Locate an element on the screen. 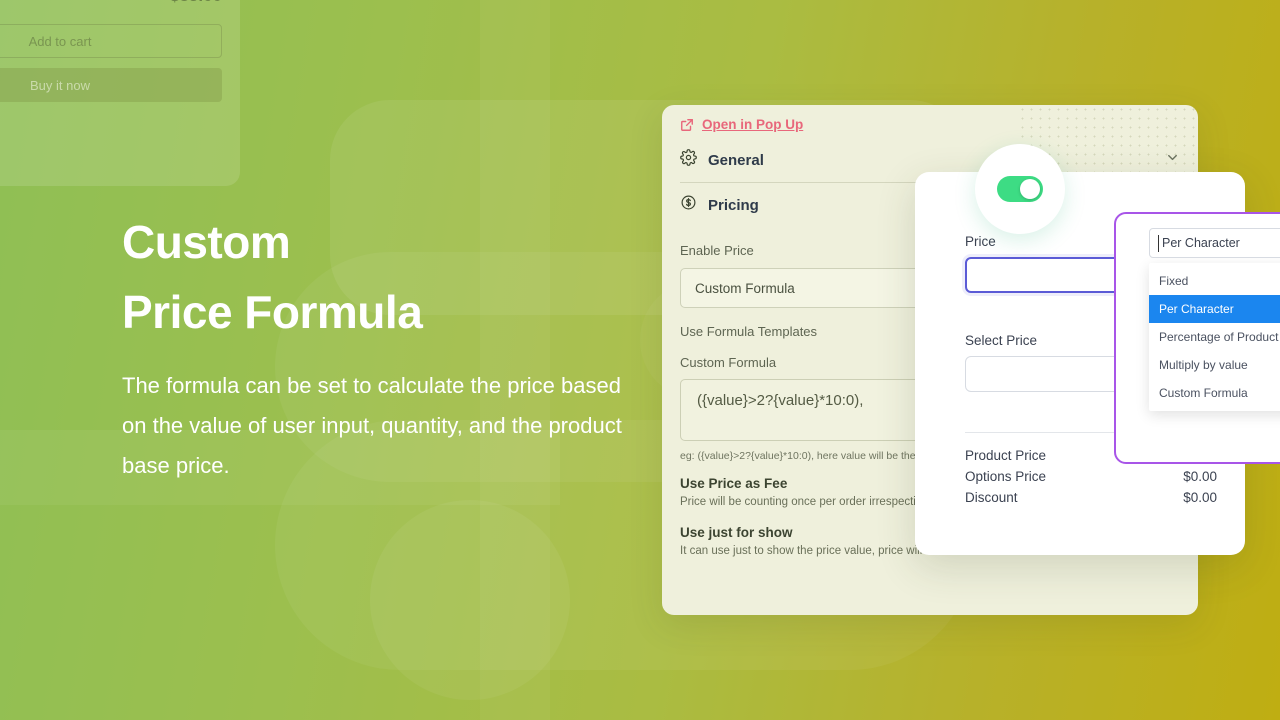  summary-label: Discount is located at coordinates (991, 497).